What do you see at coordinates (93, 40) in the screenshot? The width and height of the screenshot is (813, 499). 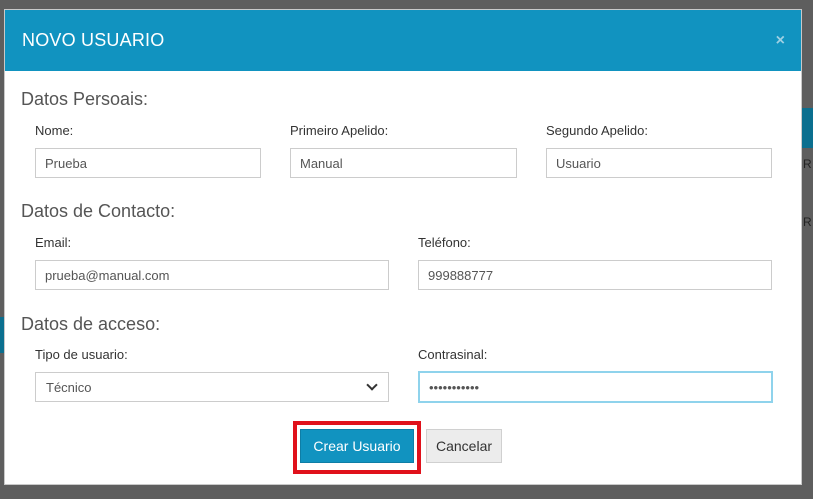 I see `modal-title: NOVO USUARIO` at bounding box center [93, 40].